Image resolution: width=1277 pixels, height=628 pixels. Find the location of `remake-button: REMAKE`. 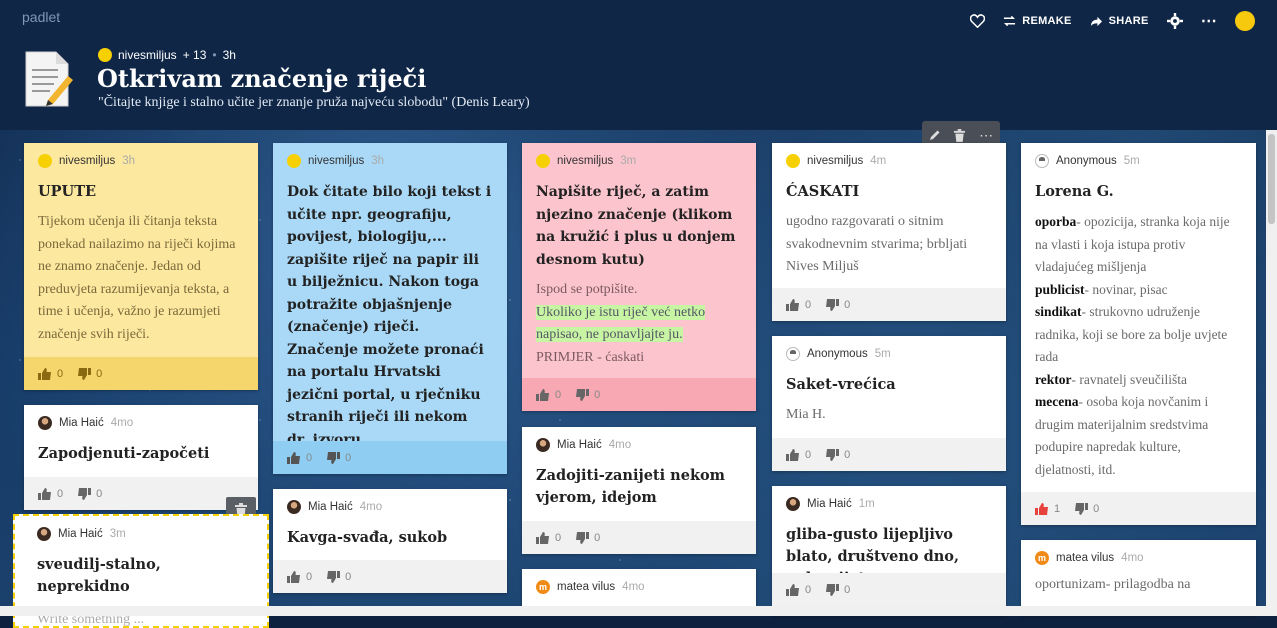

remake-button: REMAKE is located at coordinates (1037, 21).